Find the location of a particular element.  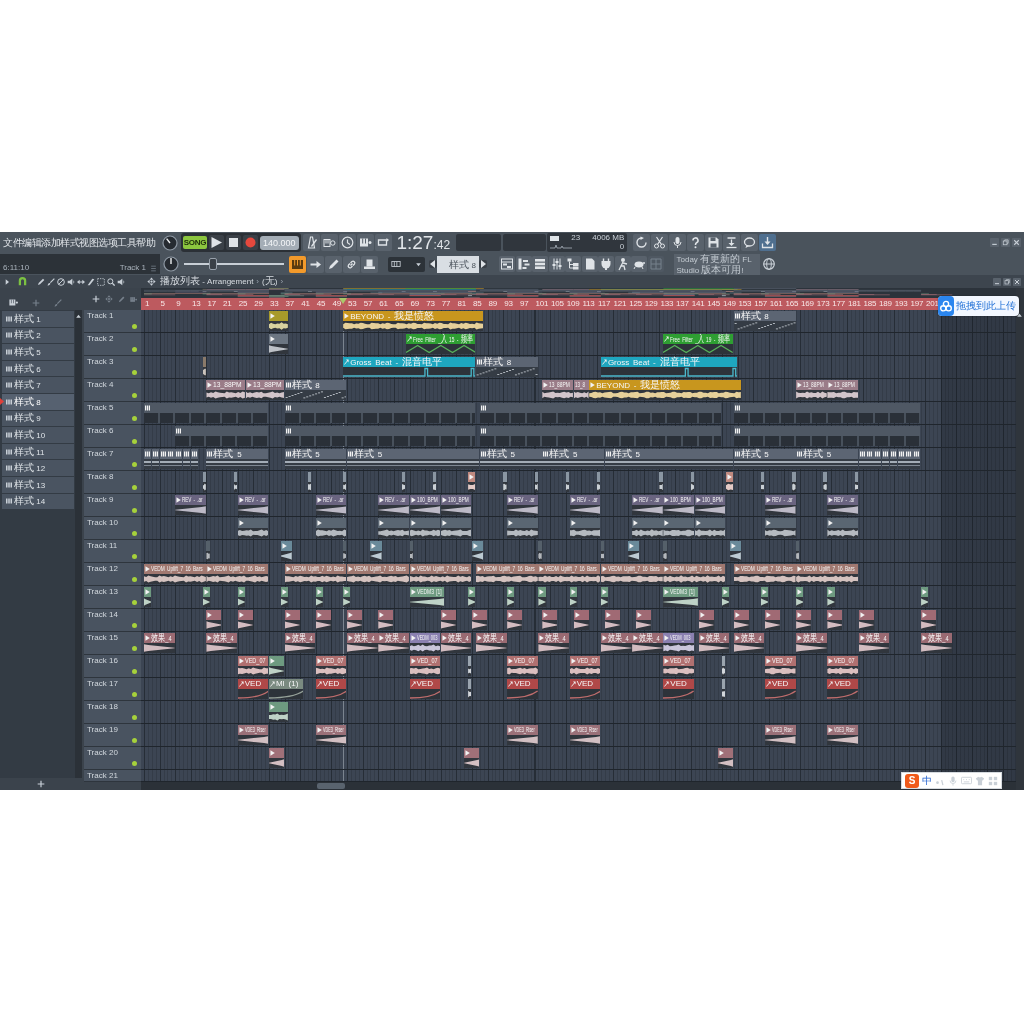

breadcrumb-item: 播放列表 - Arrangement is located at coordinates (207, 281).